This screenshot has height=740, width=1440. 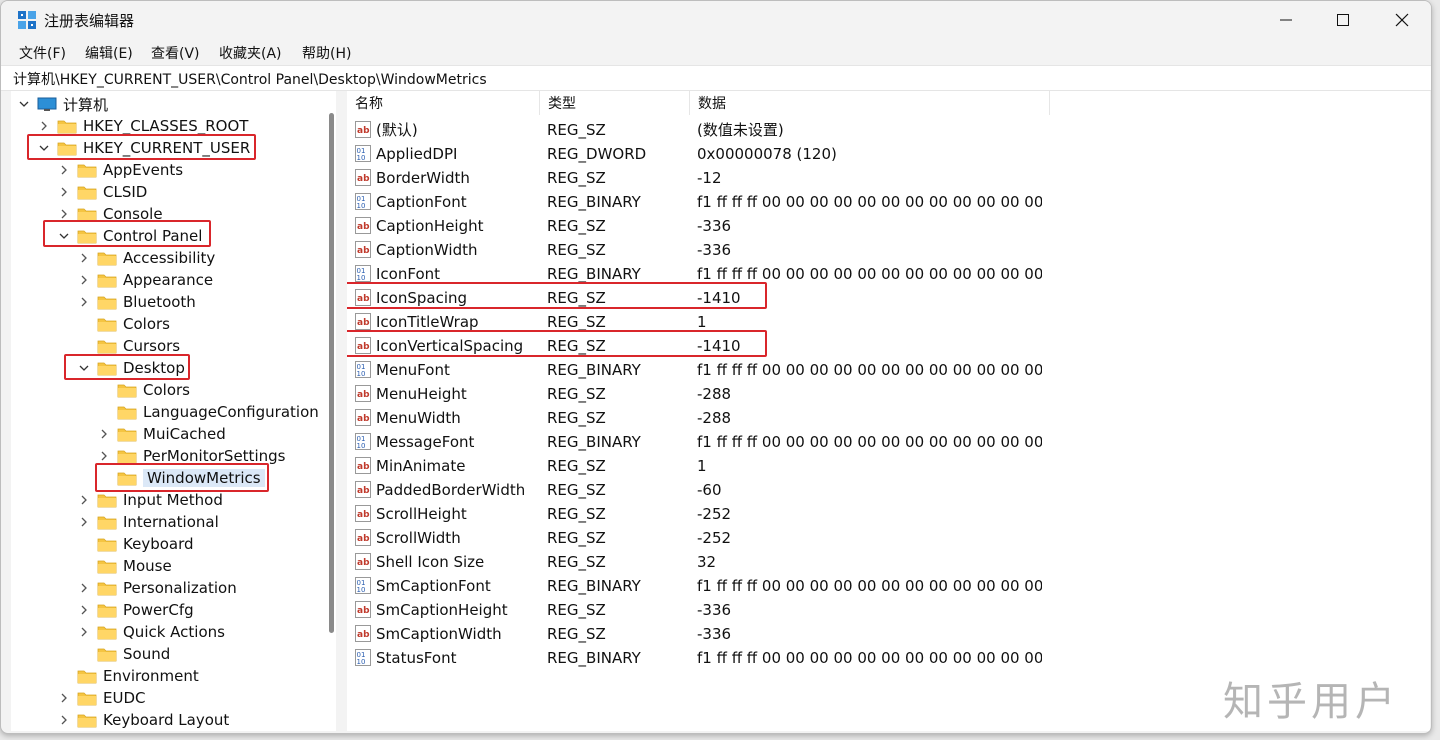 What do you see at coordinates (888, 418) in the screenshot?
I see `value-row: ab MenuWidth REG_SZ -288` at bounding box center [888, 418].